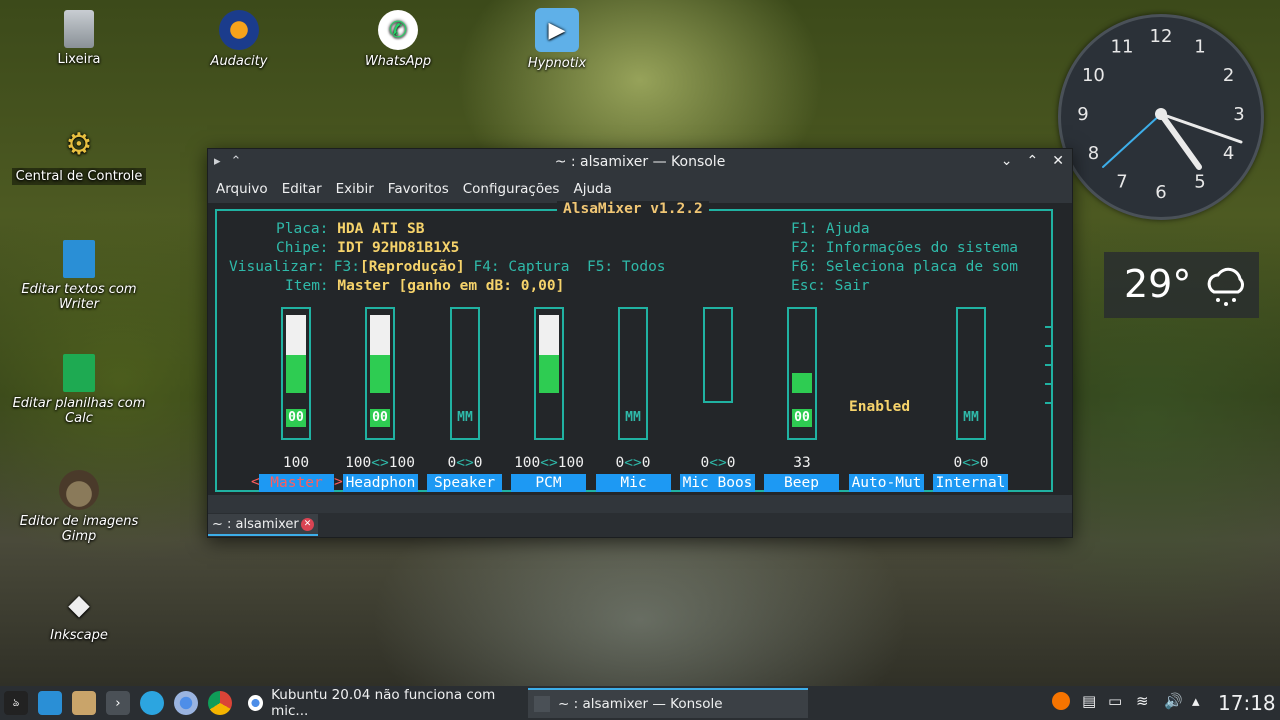 The image size is (1280, 720). Describe the element at coordinates (1089, 701) in the screenshot. I see `clipboard-icon: ▤` at that location.